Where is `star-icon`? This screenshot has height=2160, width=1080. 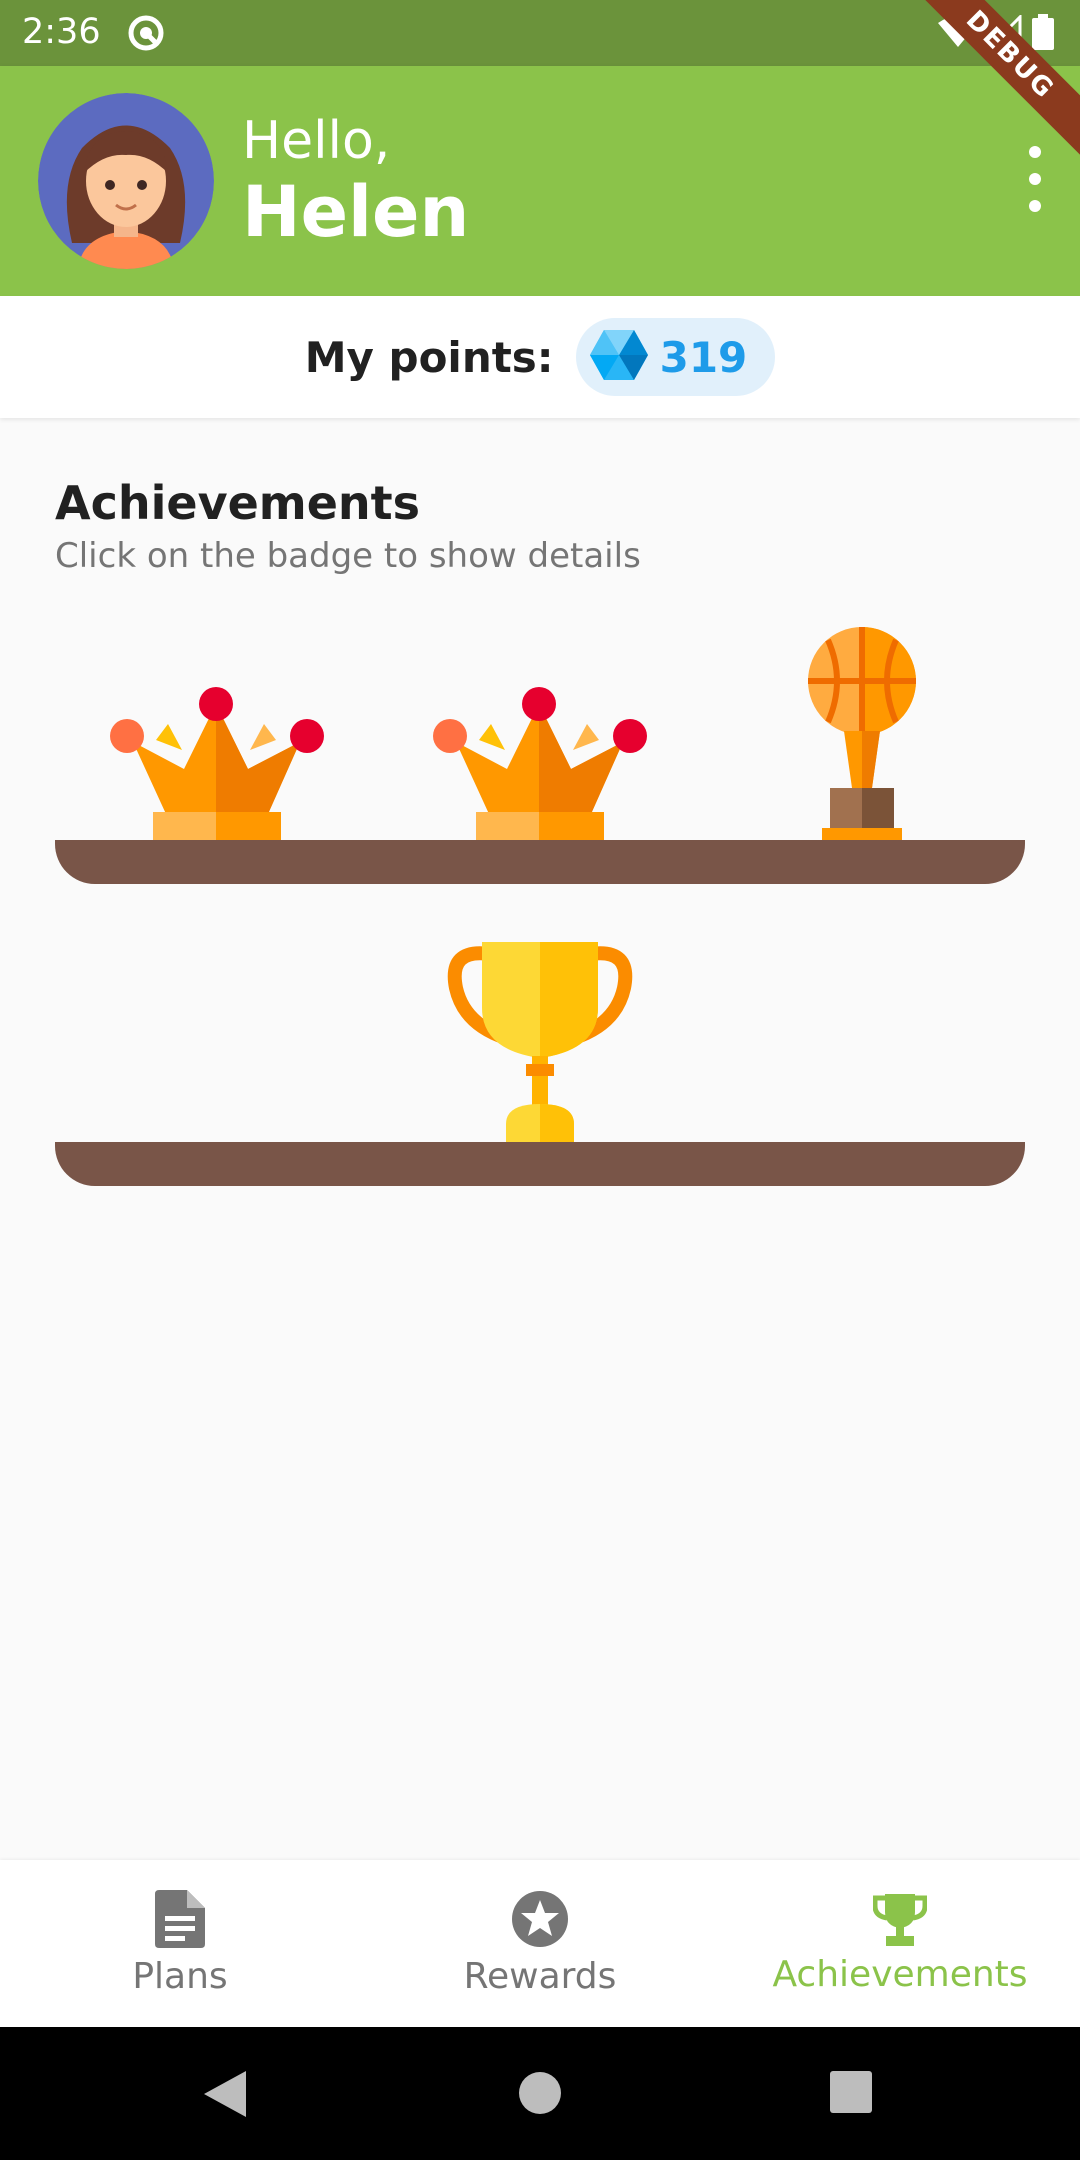 star-icon is located at coordinates (540, 1921).